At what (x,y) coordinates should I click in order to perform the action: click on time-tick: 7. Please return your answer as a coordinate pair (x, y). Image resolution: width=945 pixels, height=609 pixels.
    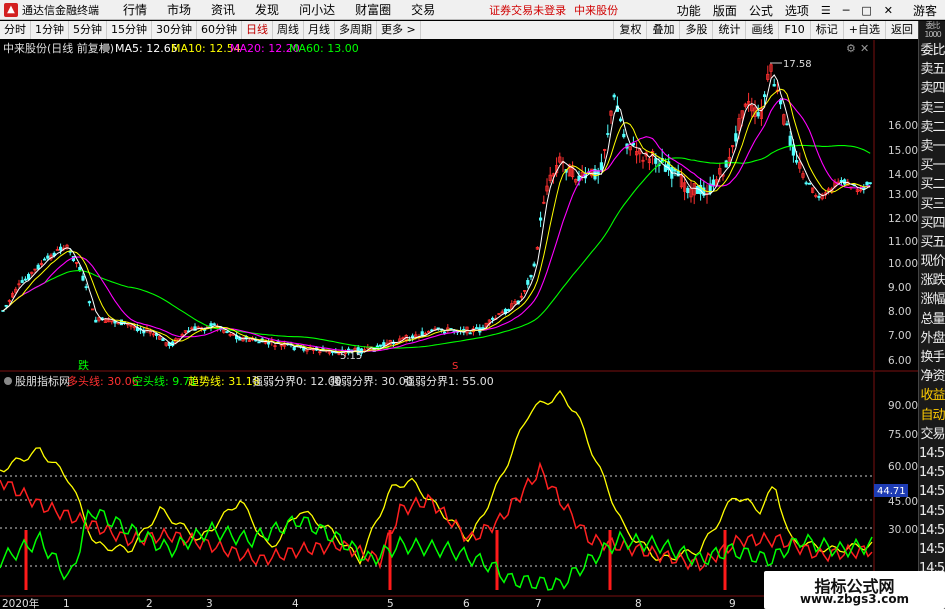
    Looking at the image, I should click on (538, 603).